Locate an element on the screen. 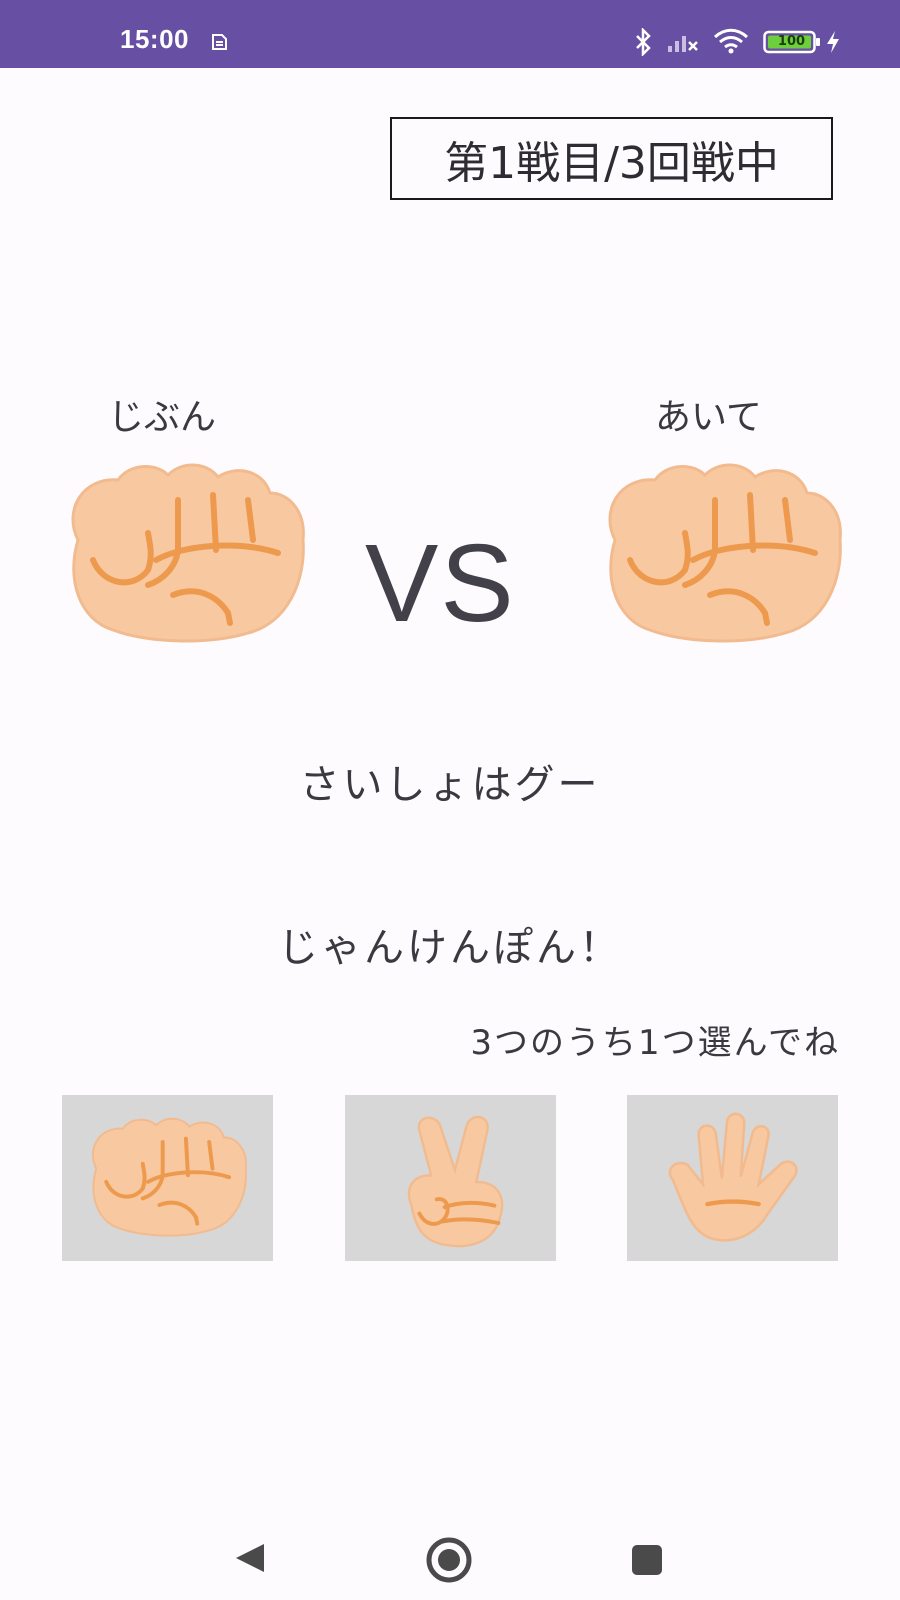  navigation-bar is located at coordinates (450, 1550).